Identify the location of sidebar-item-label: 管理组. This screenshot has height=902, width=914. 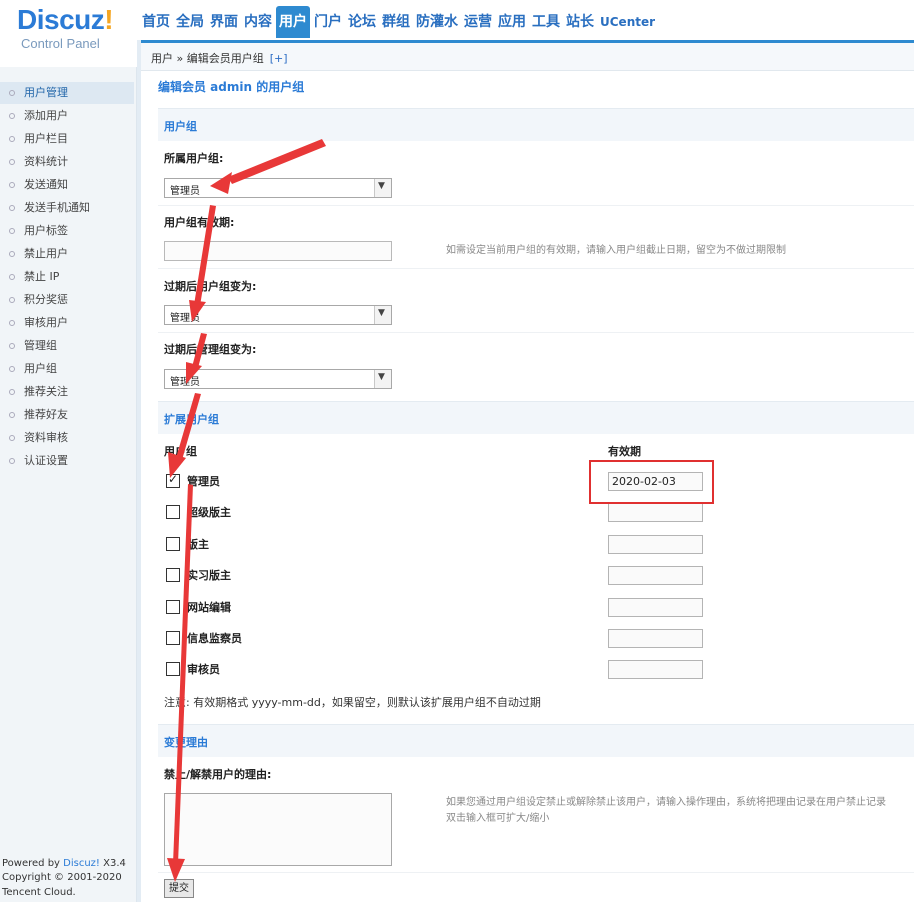
(40, 345).